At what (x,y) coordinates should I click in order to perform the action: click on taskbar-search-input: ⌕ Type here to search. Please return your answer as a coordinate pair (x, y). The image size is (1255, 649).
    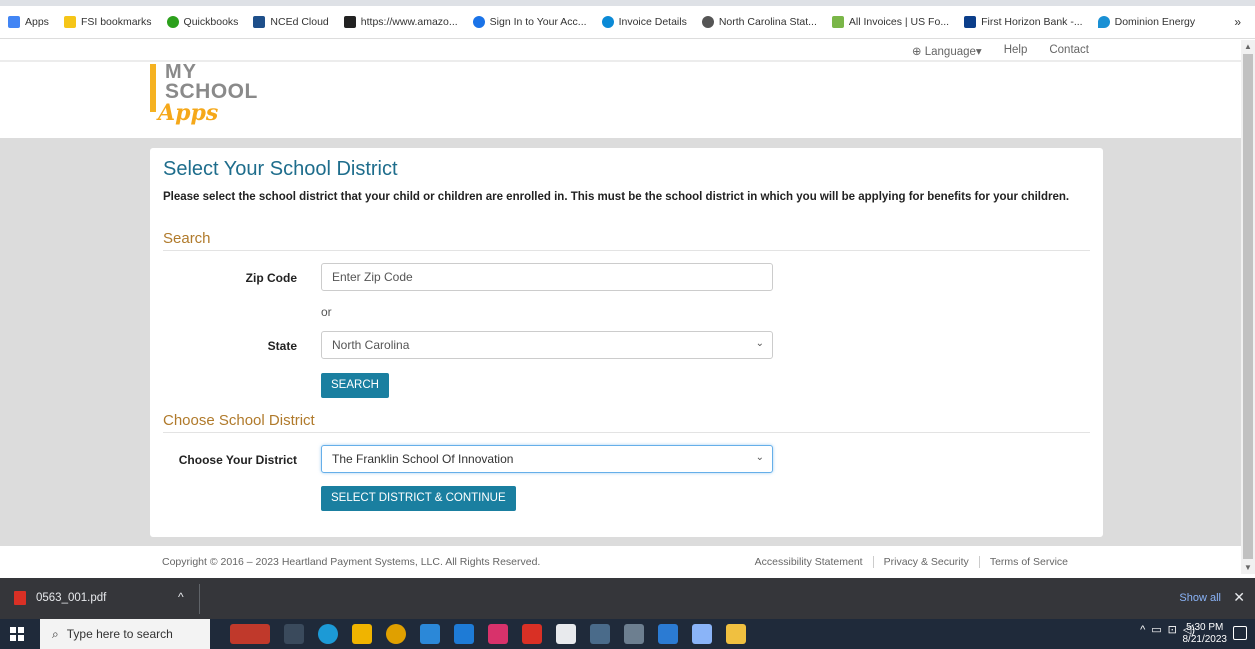
    Looking at the image, I should click on (125, 634).